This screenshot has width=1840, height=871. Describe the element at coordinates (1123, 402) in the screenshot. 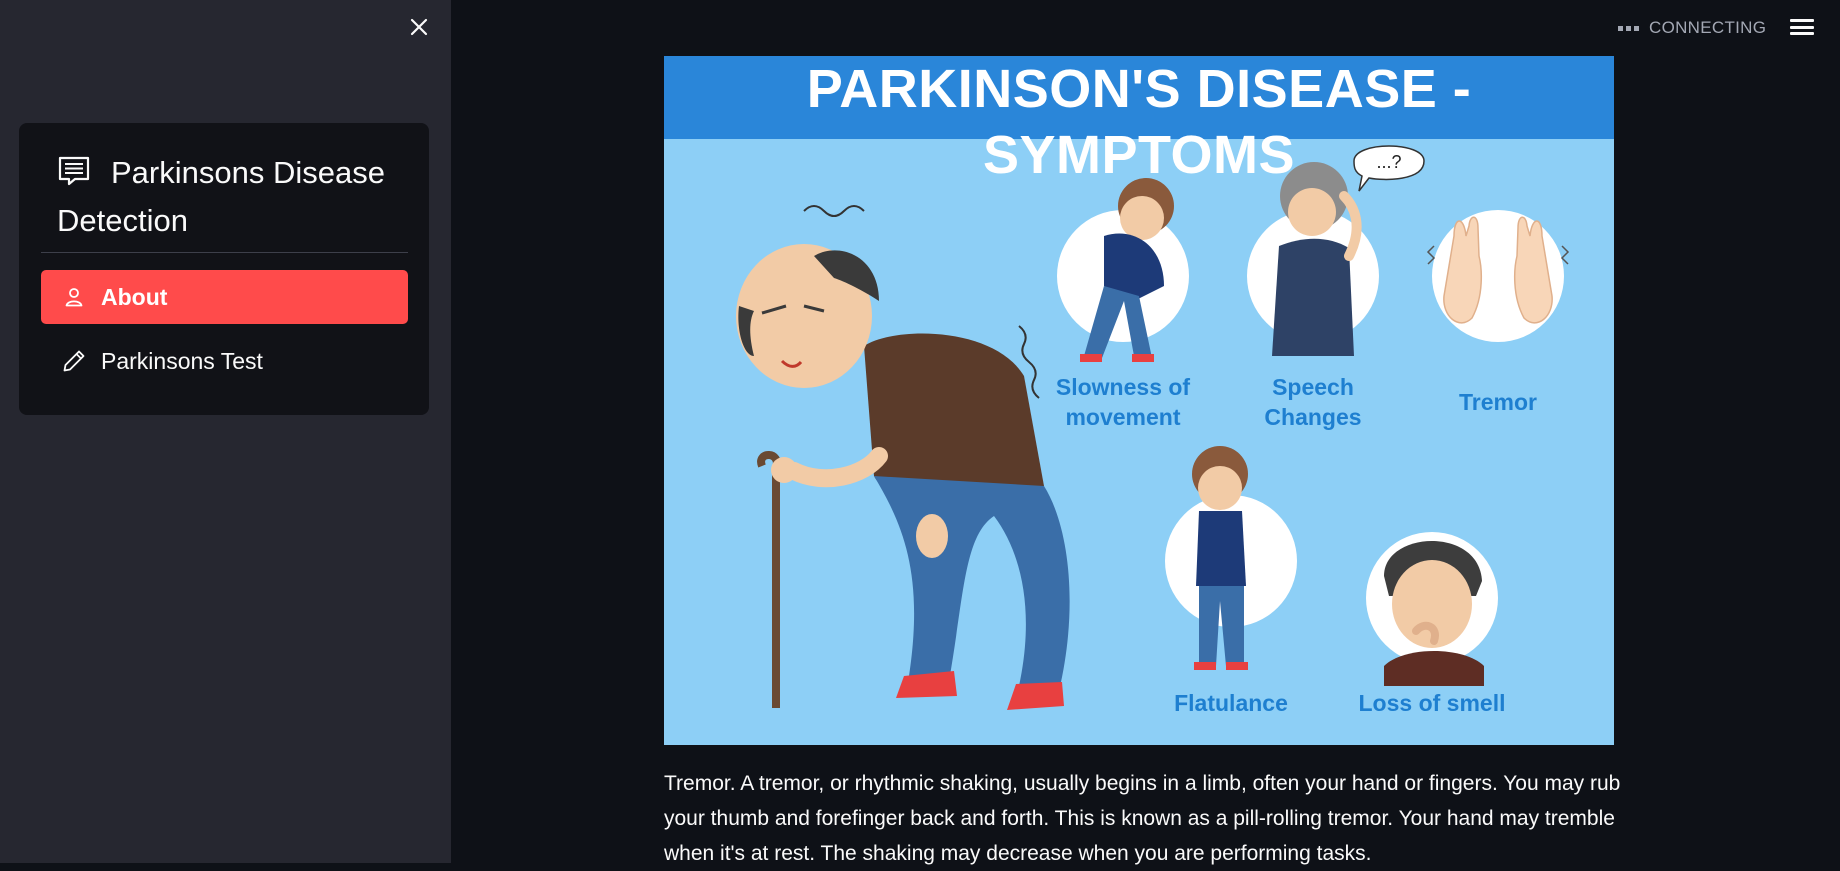

I see `symptom-slowness-label: Slowness of movement` at that location.